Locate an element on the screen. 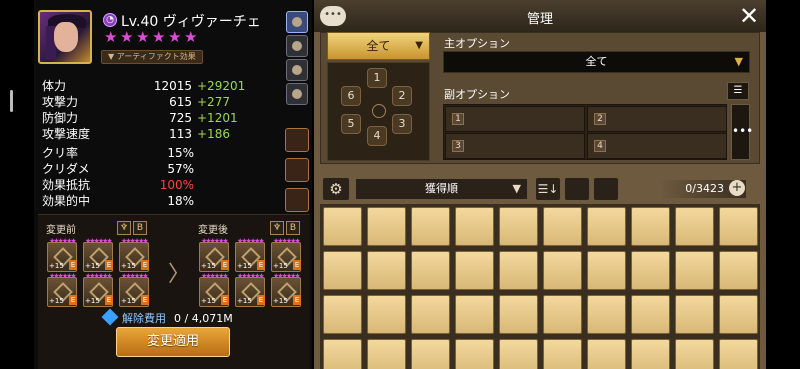 The width and height of the screenshot is (800, 369). sub-option-menu-icon: ☰ is located at coordinates (738, 91).